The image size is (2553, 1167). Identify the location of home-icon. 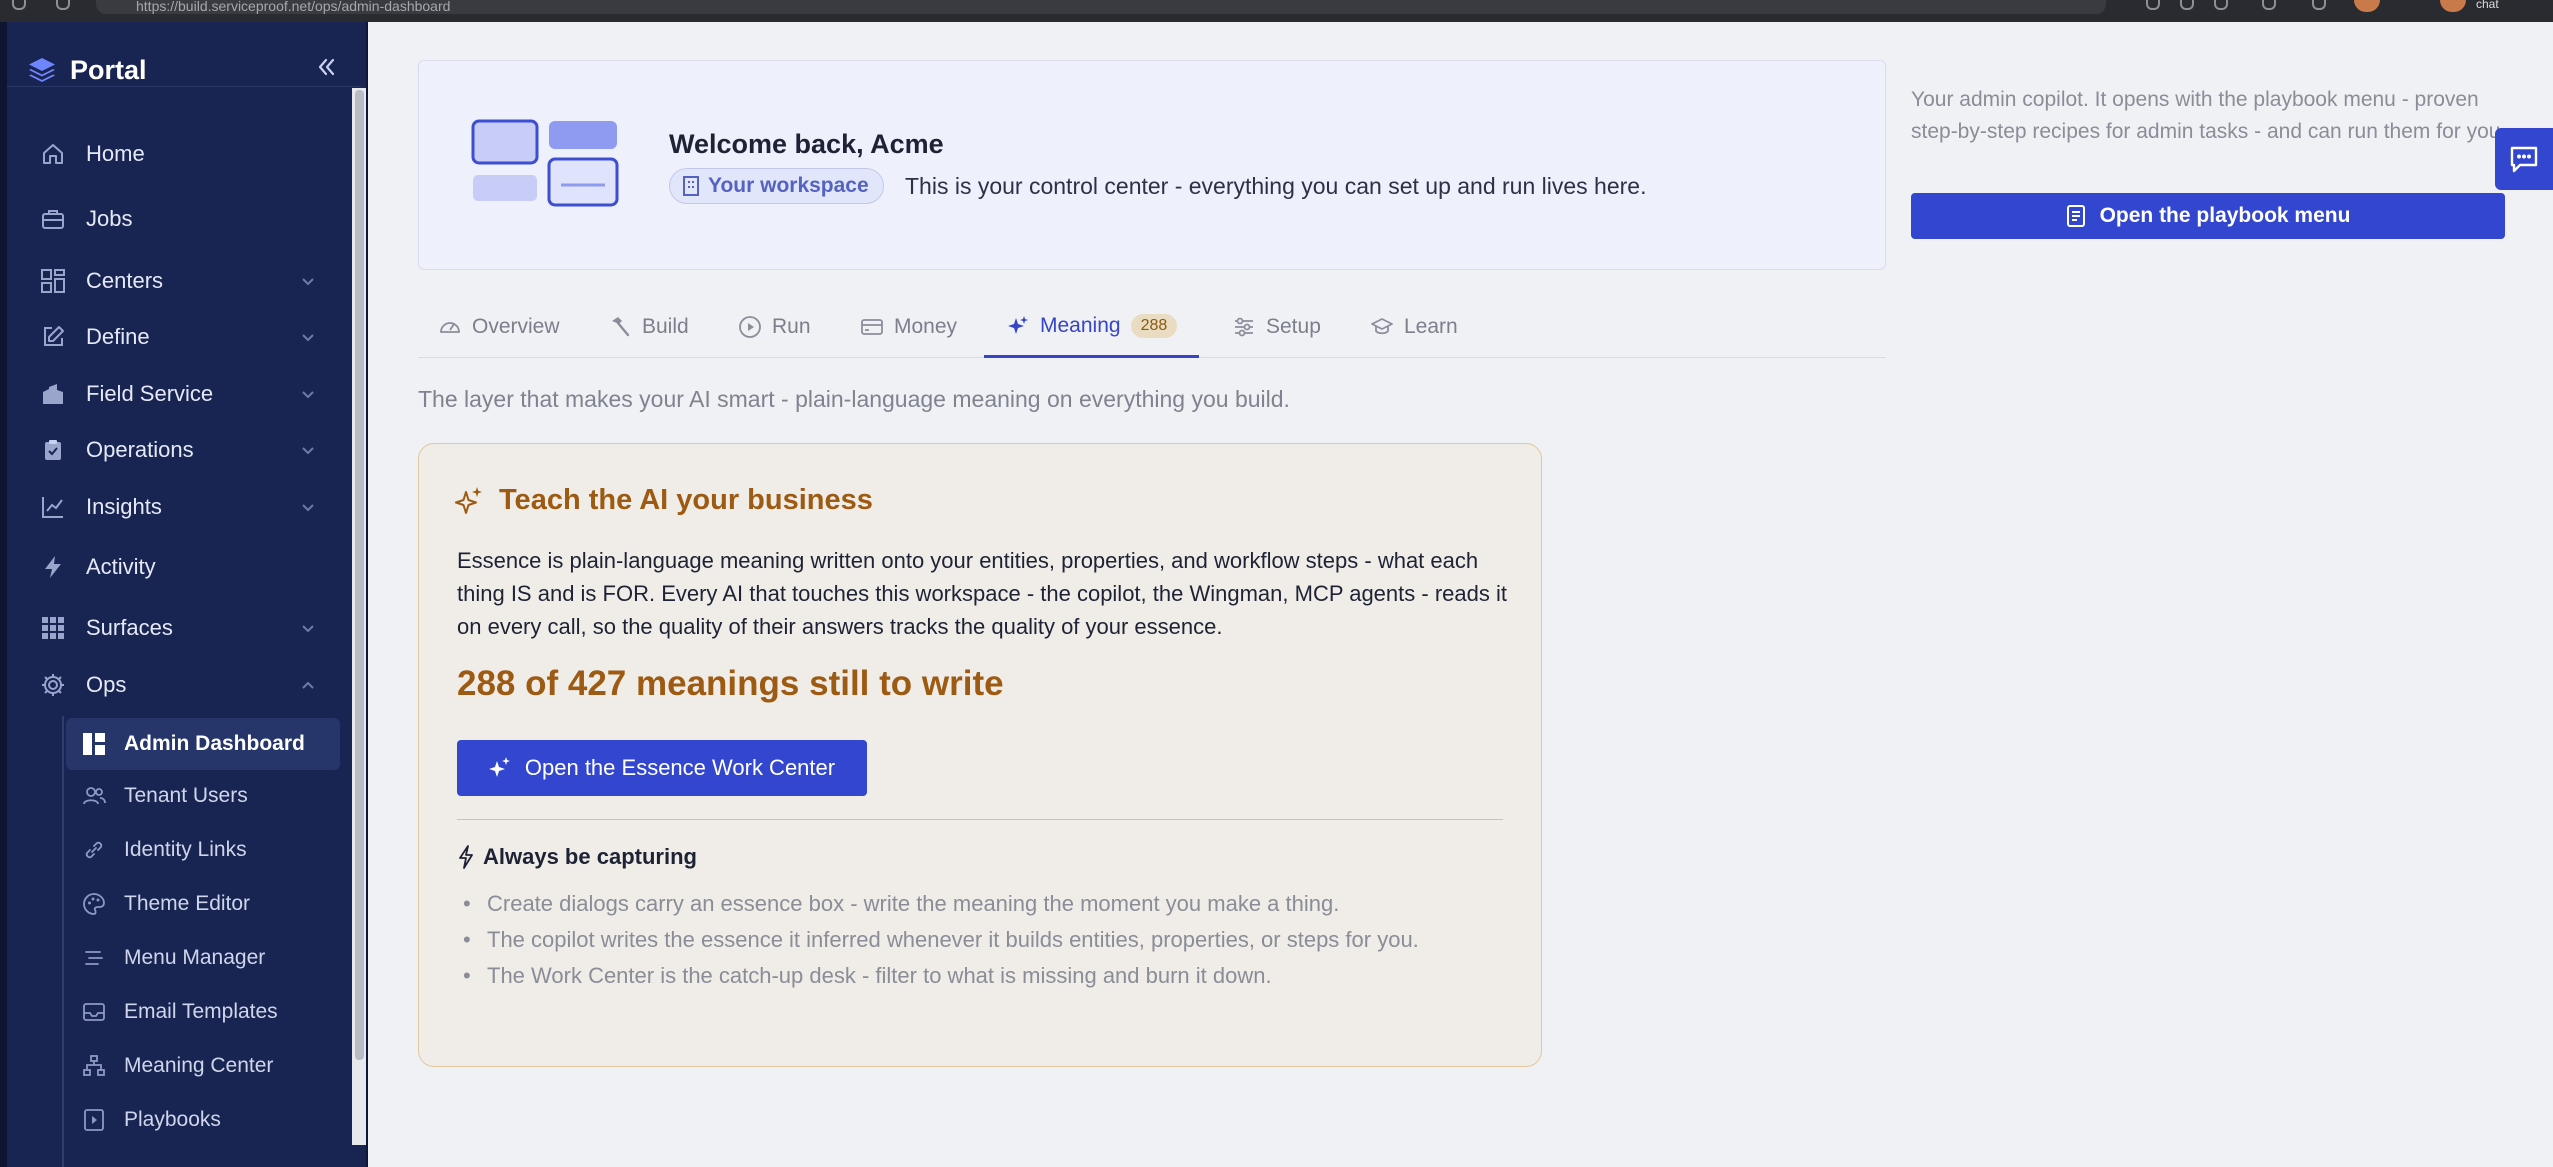
(53, 154).